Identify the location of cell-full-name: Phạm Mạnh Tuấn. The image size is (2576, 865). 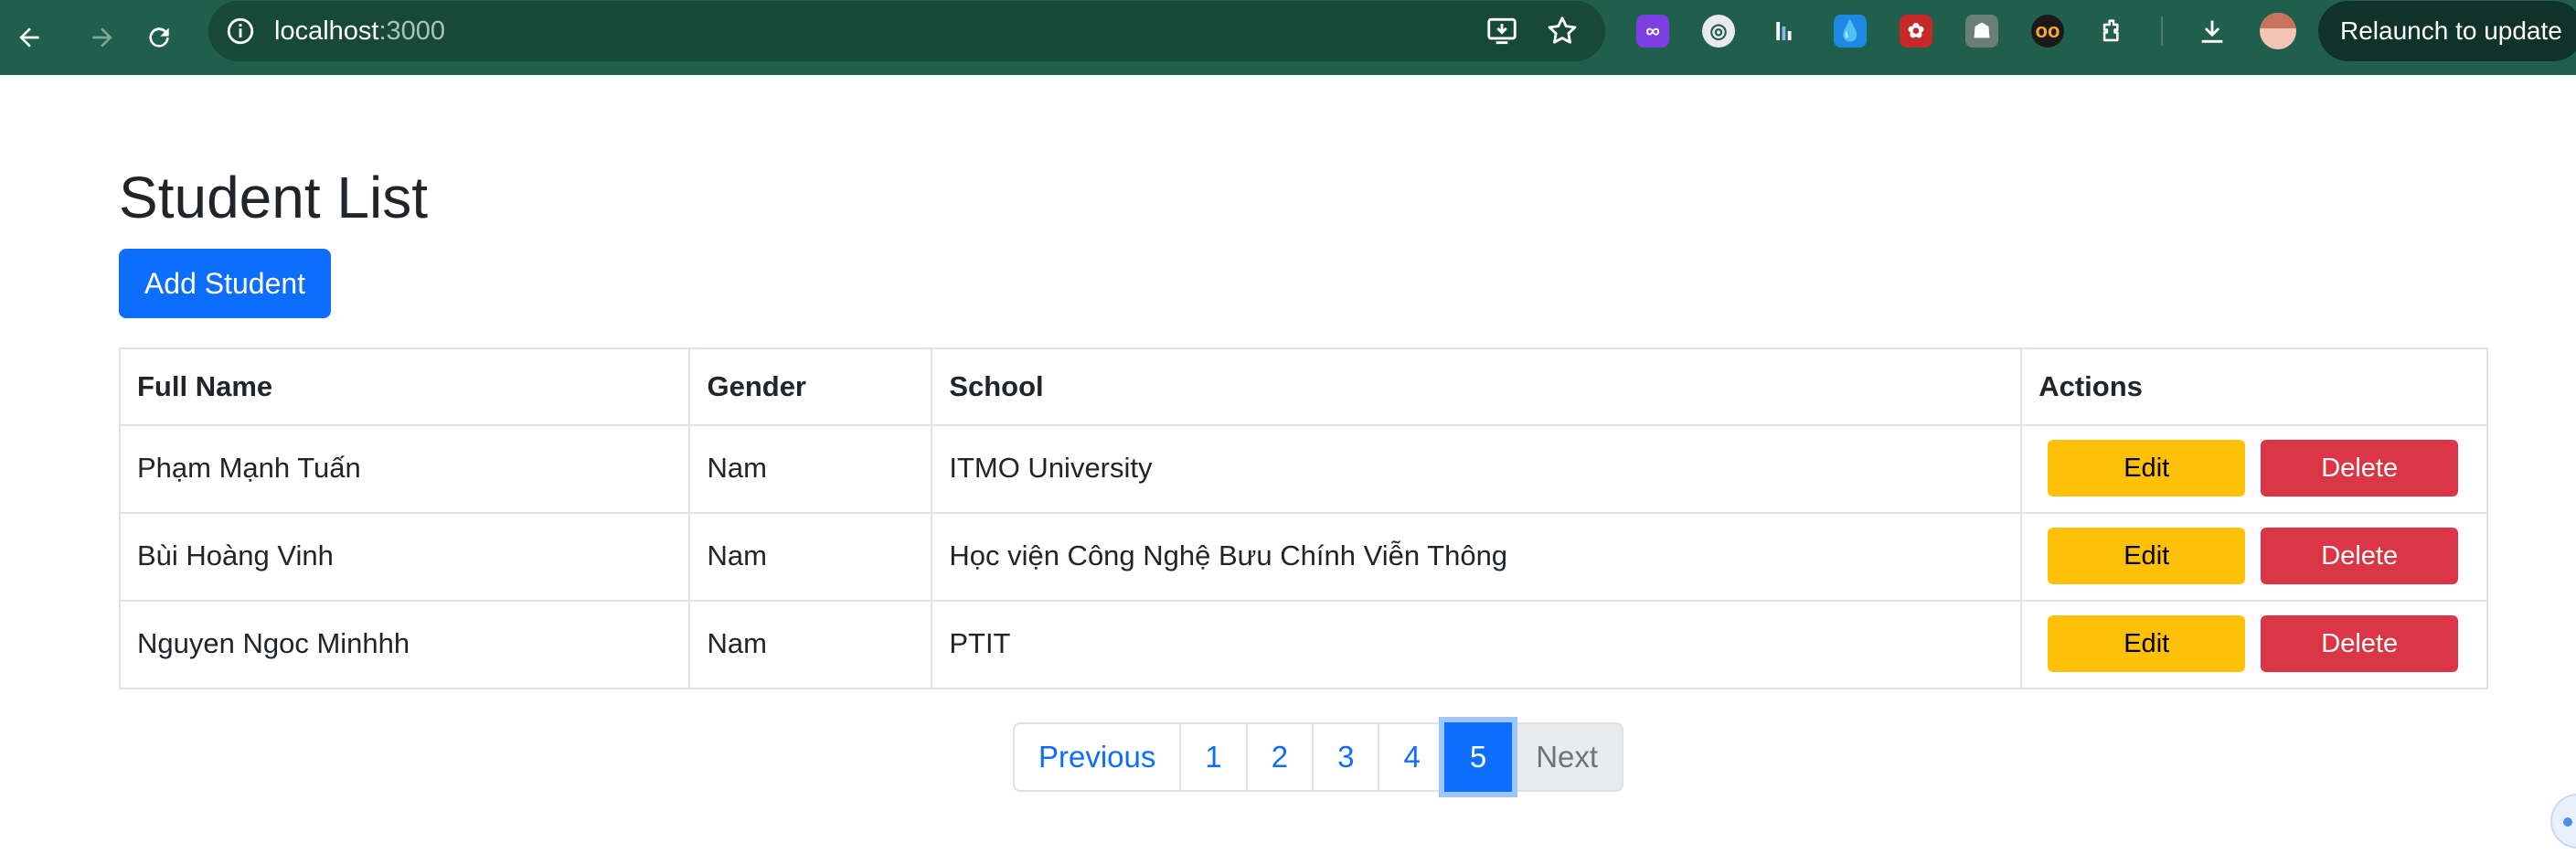
(404, 469).